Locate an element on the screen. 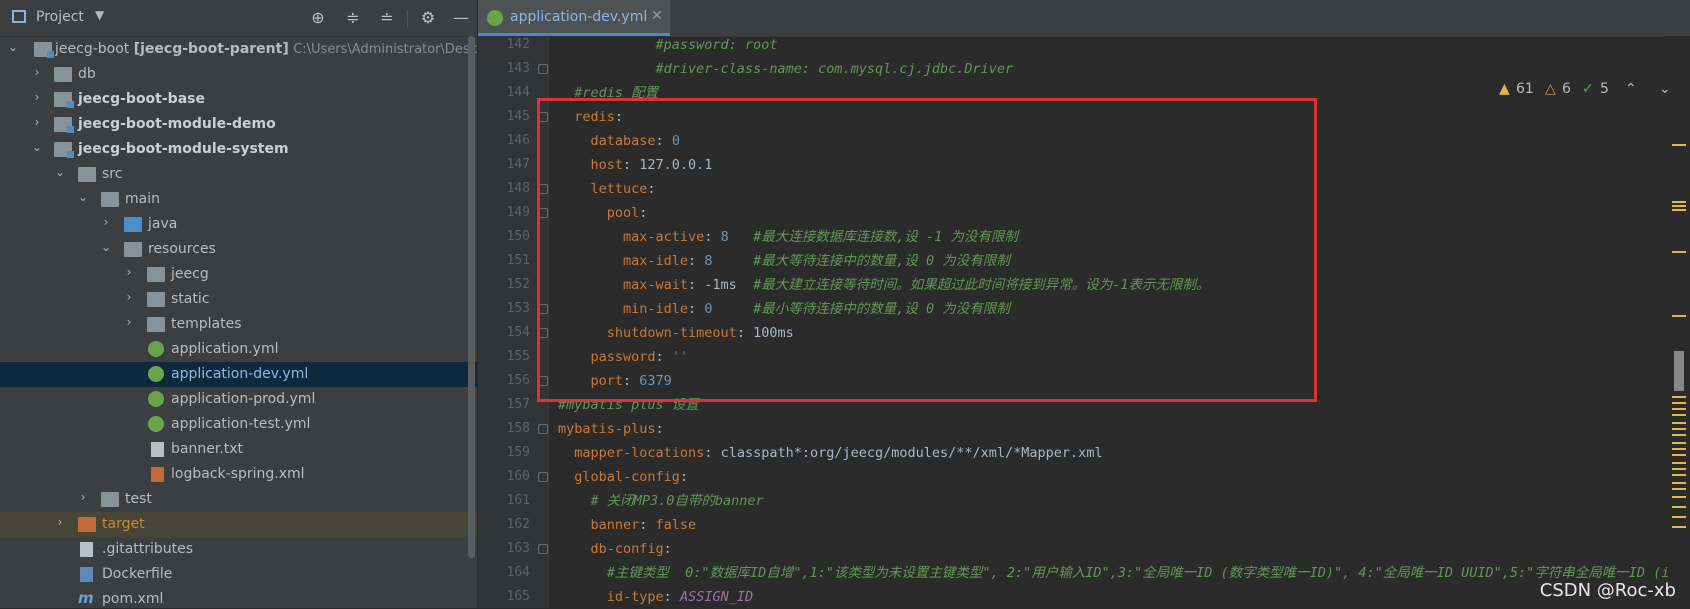  line-number: 151 is located at coordinates (518, 260).